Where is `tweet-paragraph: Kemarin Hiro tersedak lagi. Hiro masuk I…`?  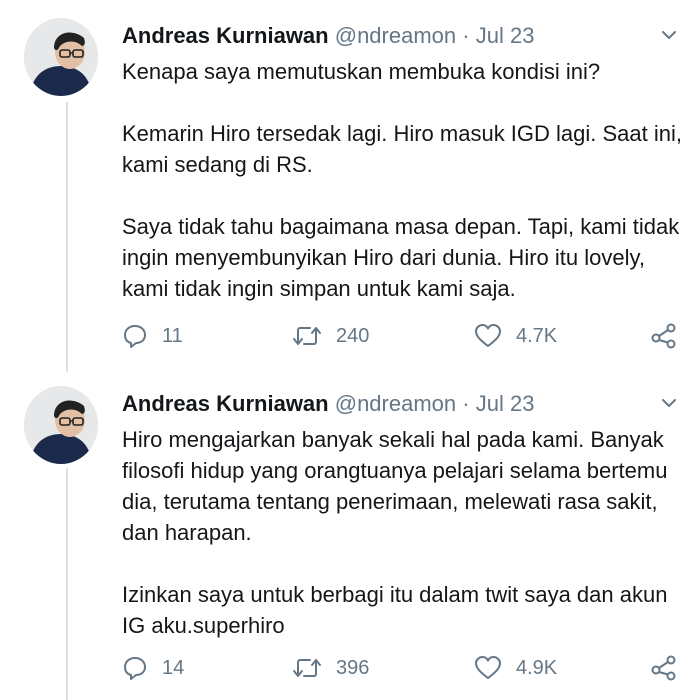
tweet-paragraph: Kemarin Hiro tersedak lagi. Hiro masuk I… is located at coordinates (402, 149).